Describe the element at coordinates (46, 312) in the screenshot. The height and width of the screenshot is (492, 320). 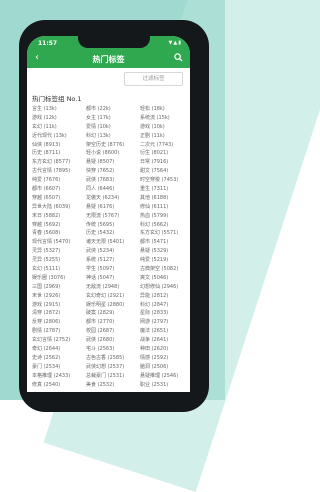
I see `tag-item: 清穿 (2872)` at that location.